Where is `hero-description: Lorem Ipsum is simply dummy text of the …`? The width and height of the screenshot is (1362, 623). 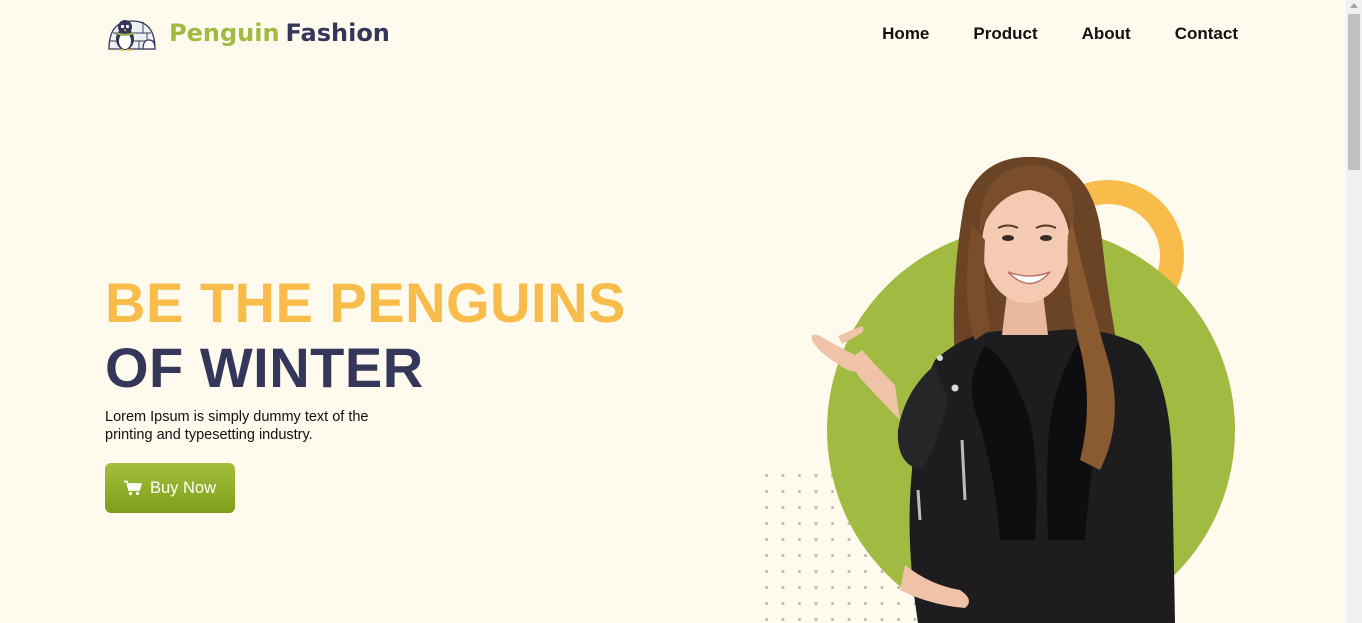 hero-description: Lorem Ipsum is simply dummy text of the … is located at coordinates (237, 426).